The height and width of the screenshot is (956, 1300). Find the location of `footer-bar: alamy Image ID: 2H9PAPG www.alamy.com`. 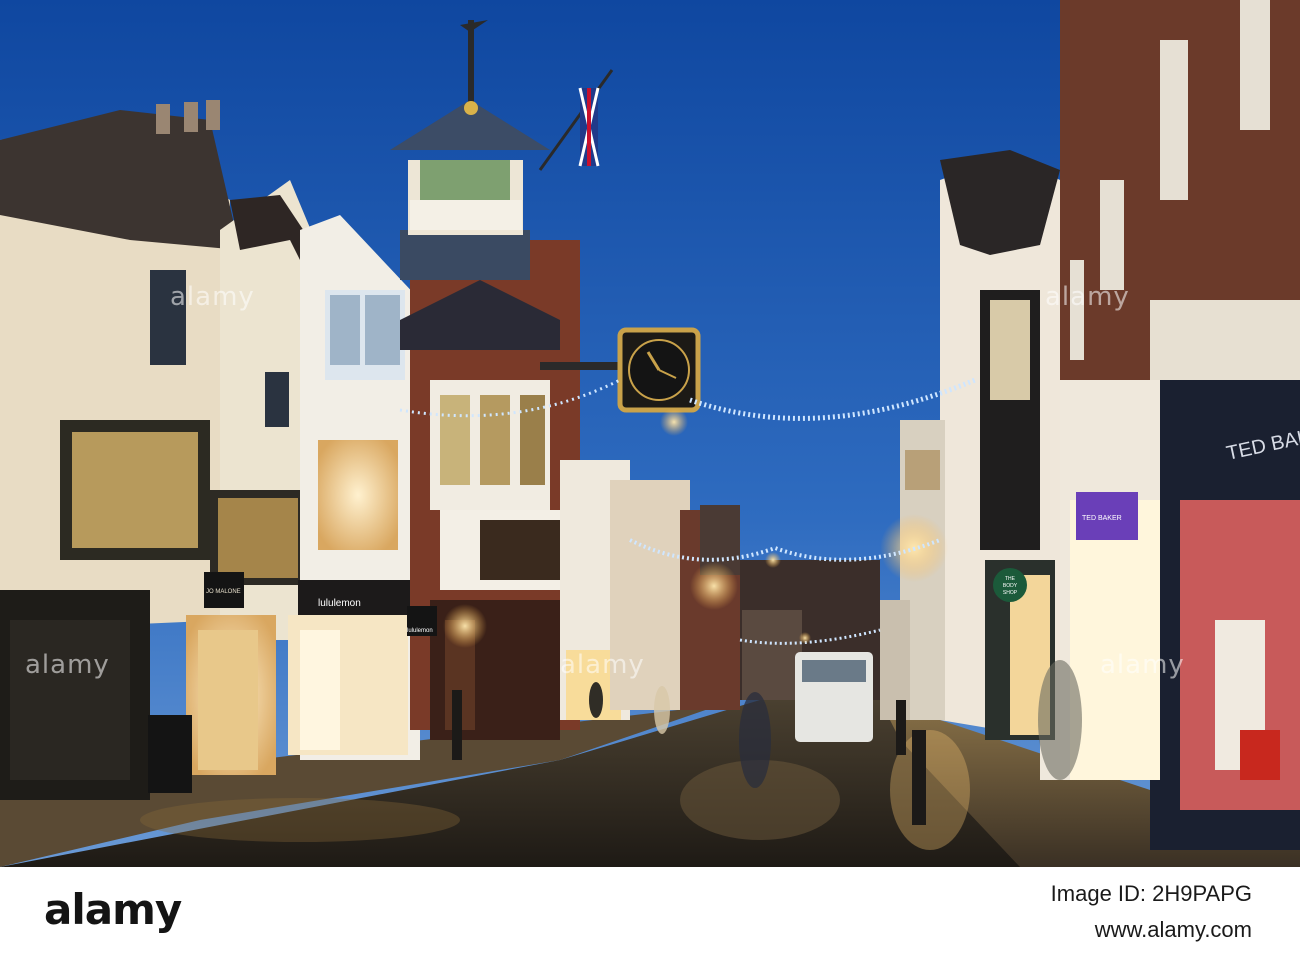

footer-bar: alamy Image ID: 2H9PAPG www.alamy.com is located at coordinates (650, 911).